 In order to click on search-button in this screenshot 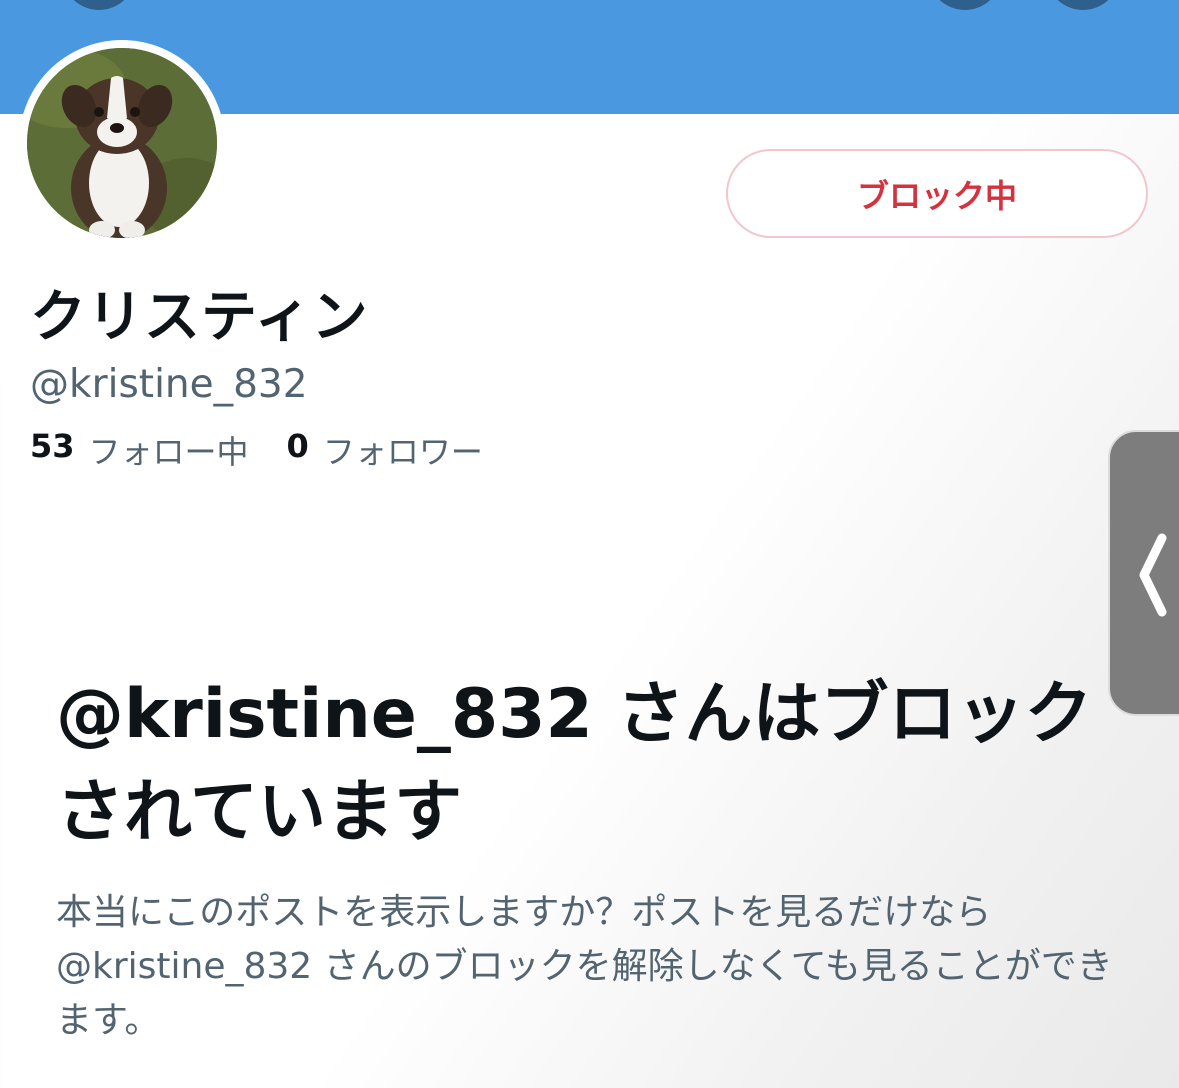, I will do `click(965, 5)`.